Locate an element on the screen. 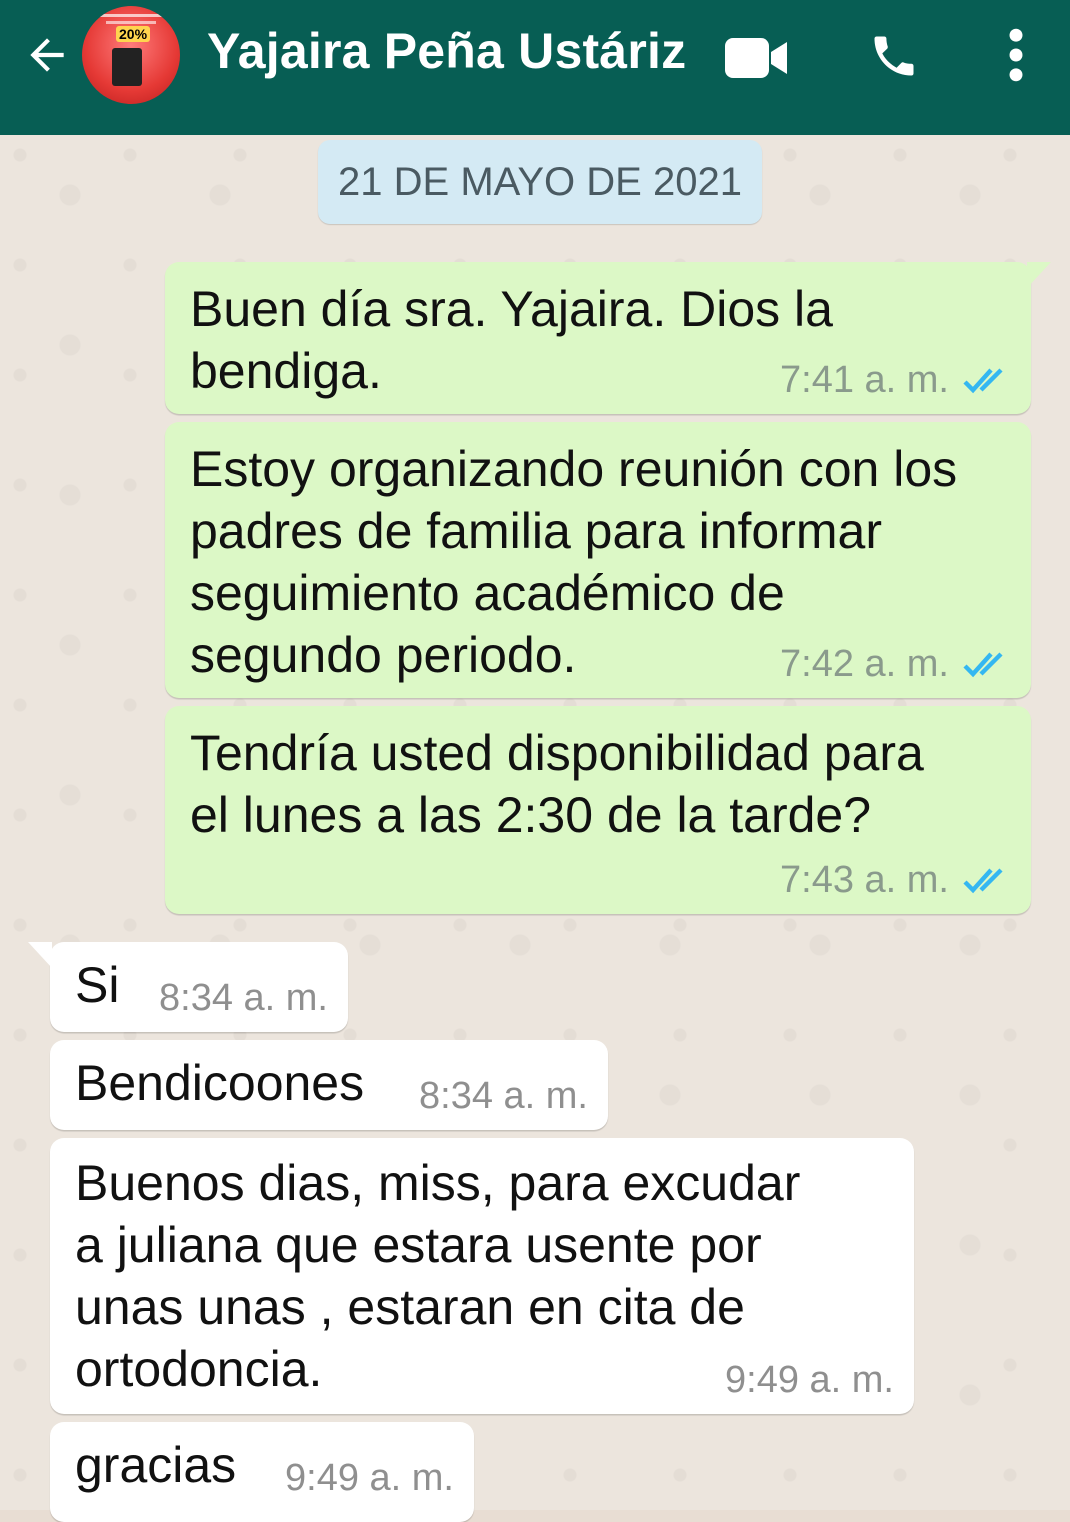  message-text: gracias is located at coordinates (156, 1465).